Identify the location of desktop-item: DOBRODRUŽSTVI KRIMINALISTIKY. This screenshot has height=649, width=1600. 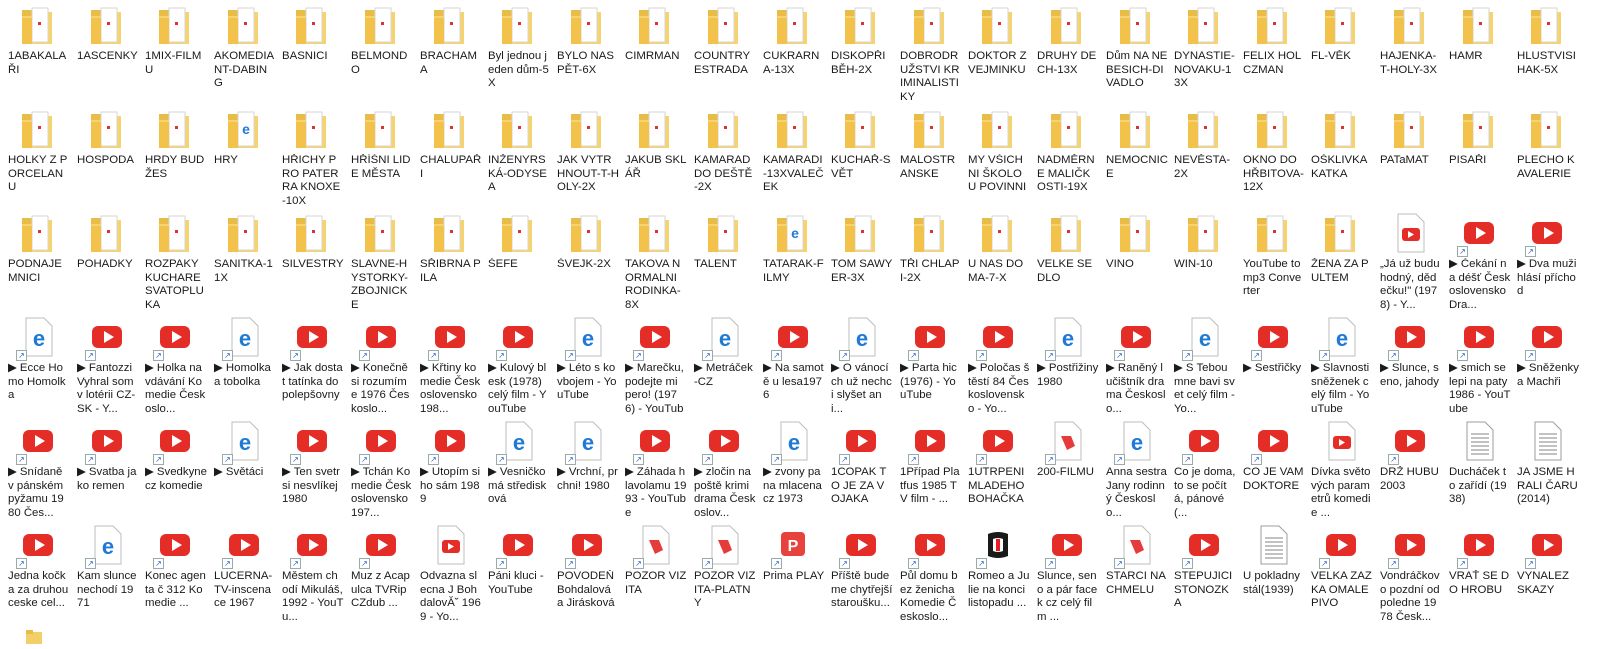
(928, 52).